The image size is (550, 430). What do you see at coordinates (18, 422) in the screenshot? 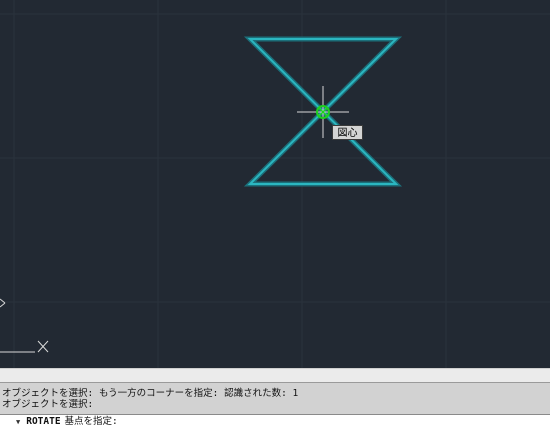
I see `chevron-down-icon: ▼` at bounding box center [18, 422].